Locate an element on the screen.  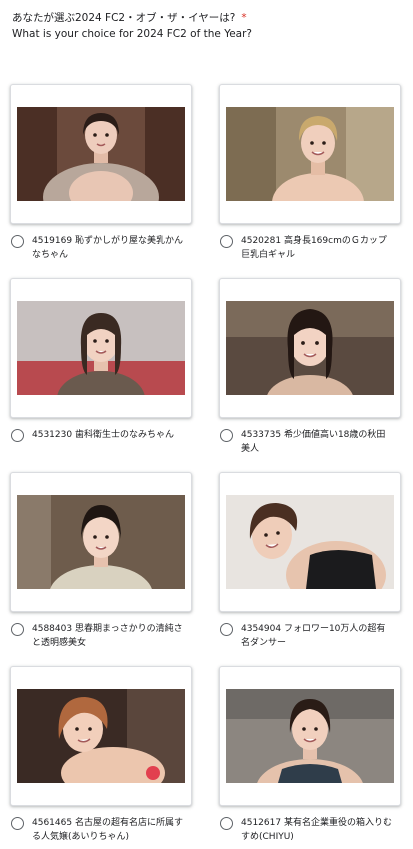
option-label: 4519169 恥ずかしがり屋な美乳かんなちゃん is located at coordinates (107, 248).